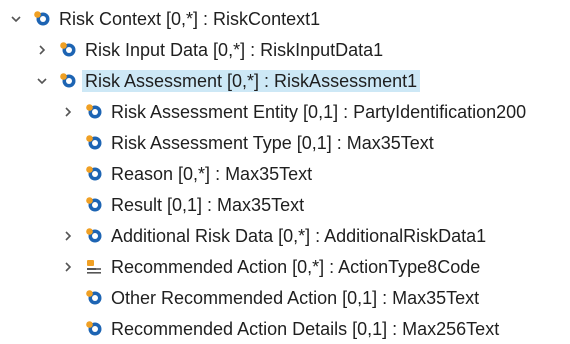 This screenshot has height=344, width=570. I want to click on tree-node-label: Risk Context [0,*] : RiskContext1, so click(190, 19).